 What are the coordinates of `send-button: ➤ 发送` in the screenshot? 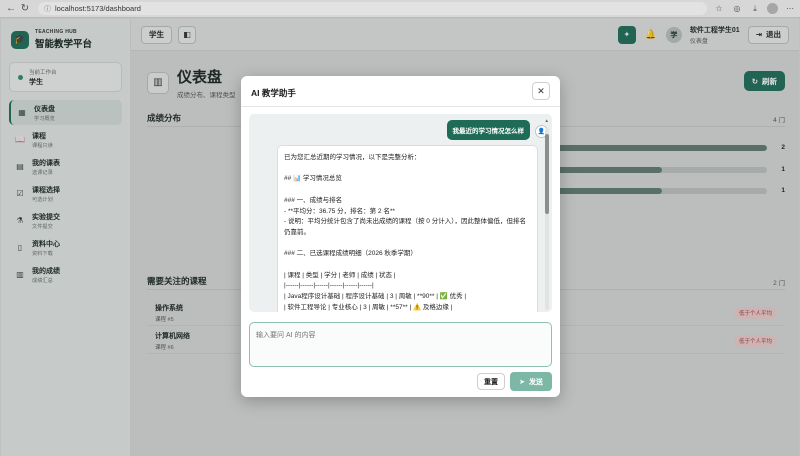 It's located at (531, 381).